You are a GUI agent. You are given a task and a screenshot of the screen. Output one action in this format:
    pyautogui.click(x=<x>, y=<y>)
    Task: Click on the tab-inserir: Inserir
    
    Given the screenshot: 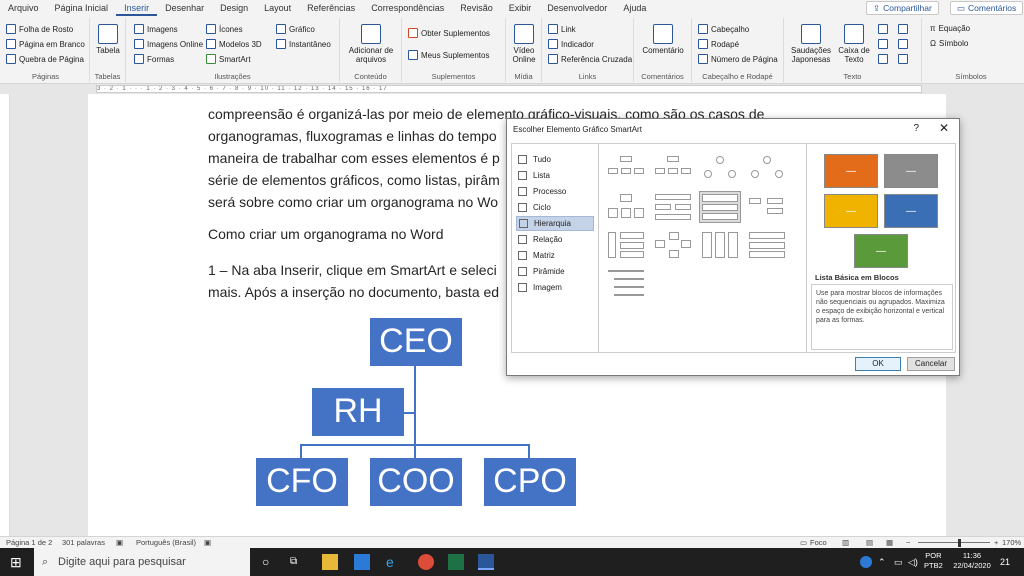 What is the action you would take?
    pyautogui.click(x=137, y=8)
    